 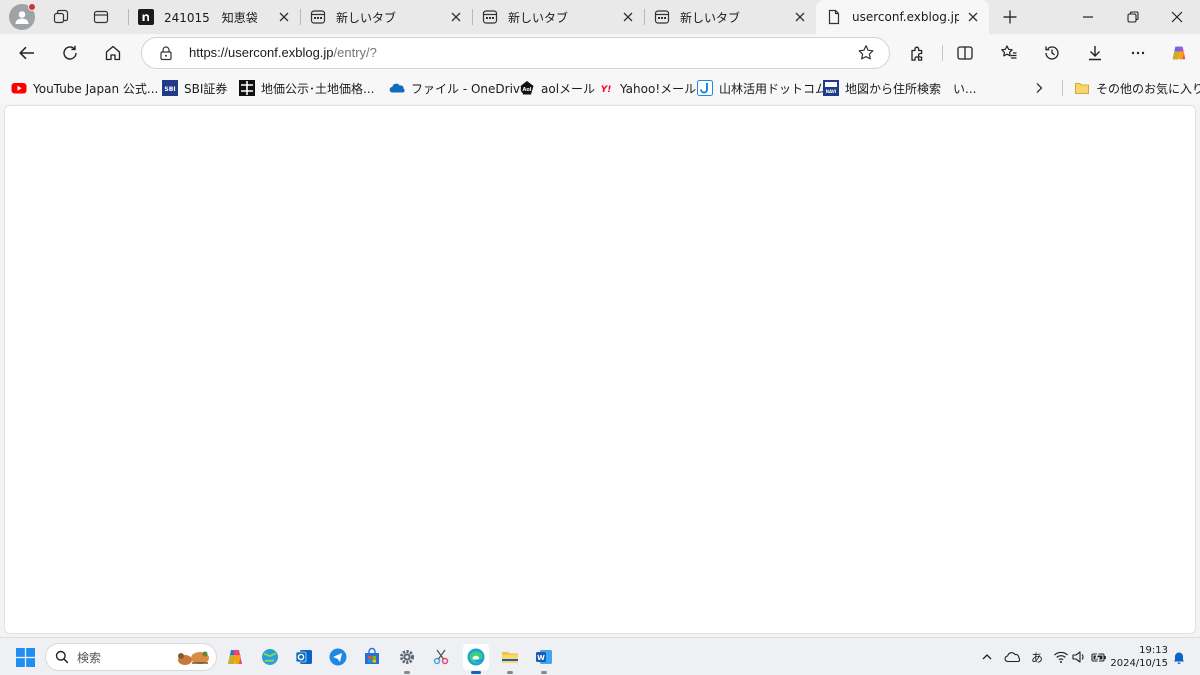 What do you see at coordinates (902, 17) in the screenshot?
I see `tab-userconf: userconf.exblog.jp/en` at bounding box center [902, 17].